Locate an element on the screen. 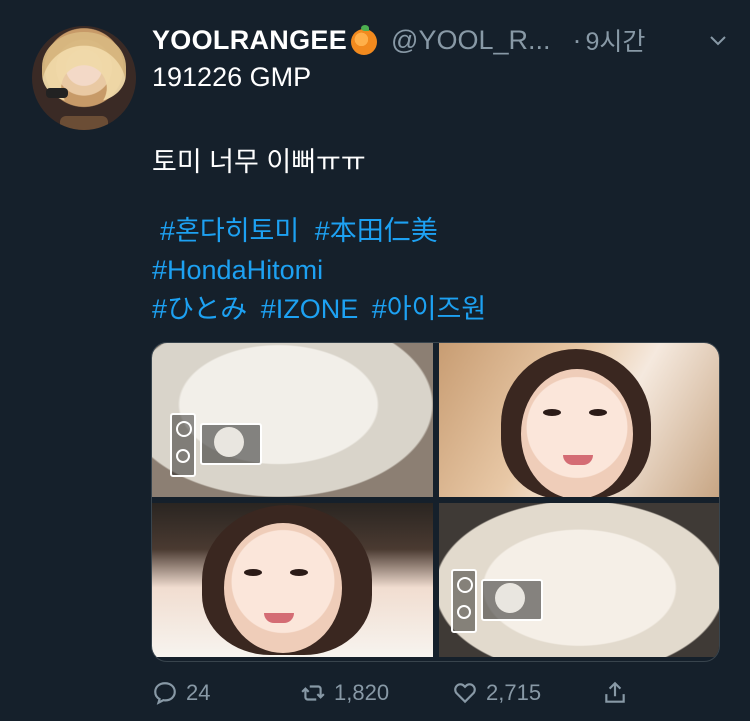 This screenshot has height=721, width=750. hashtag-link: #HondaHitomi is located at coordinates (237, 270).